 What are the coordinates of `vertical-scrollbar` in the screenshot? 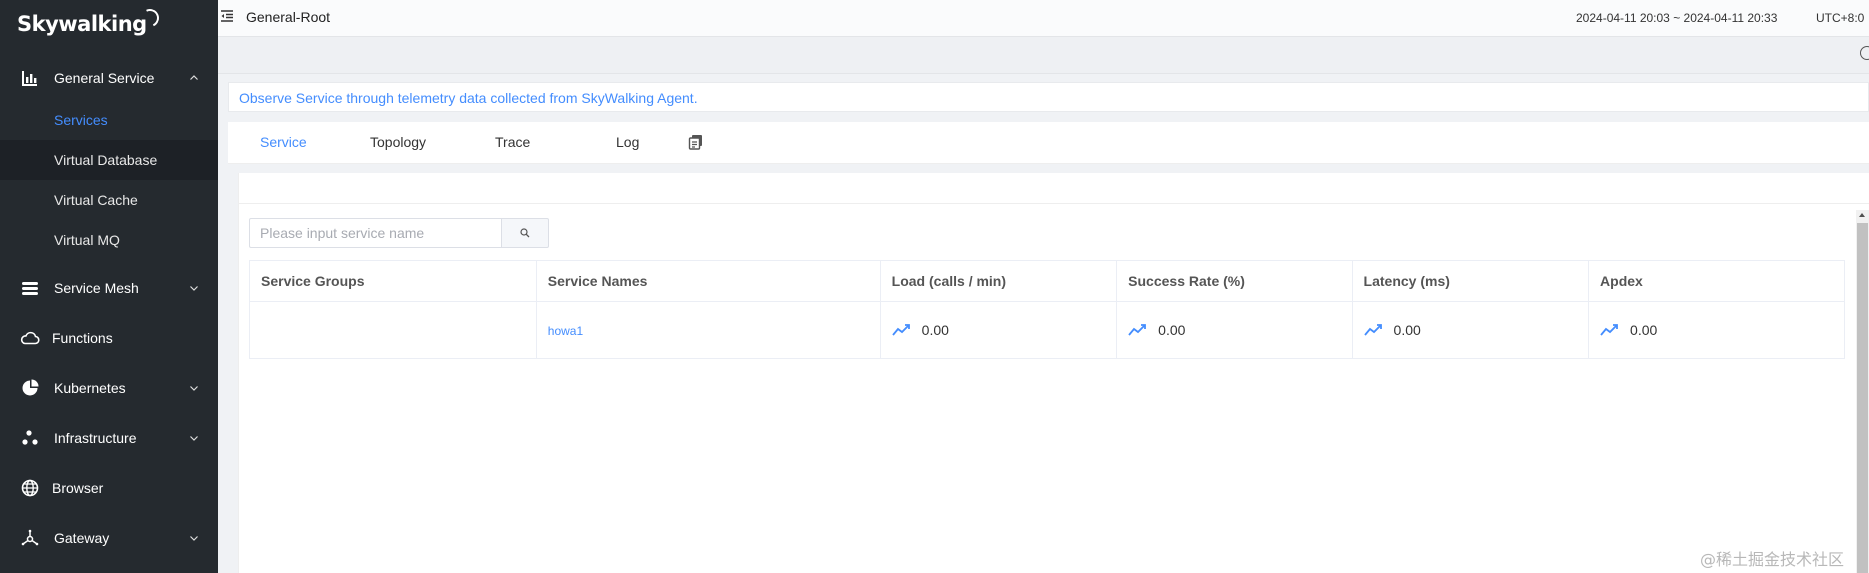 It's located at (1862, 391).